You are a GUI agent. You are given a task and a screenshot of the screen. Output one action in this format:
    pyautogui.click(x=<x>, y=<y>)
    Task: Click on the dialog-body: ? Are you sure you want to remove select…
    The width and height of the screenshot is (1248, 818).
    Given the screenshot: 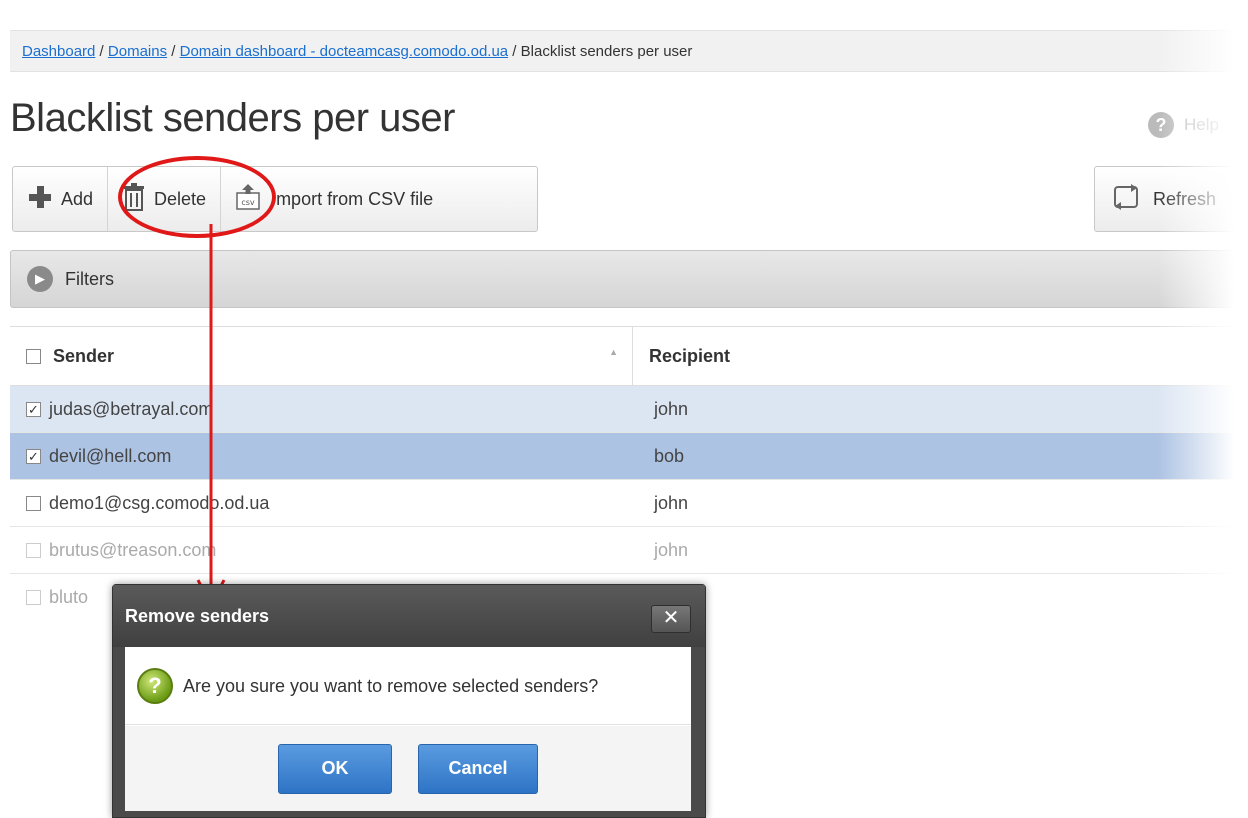 What is the action you would take?
    pyautogui.click(x=408, y=729)
    